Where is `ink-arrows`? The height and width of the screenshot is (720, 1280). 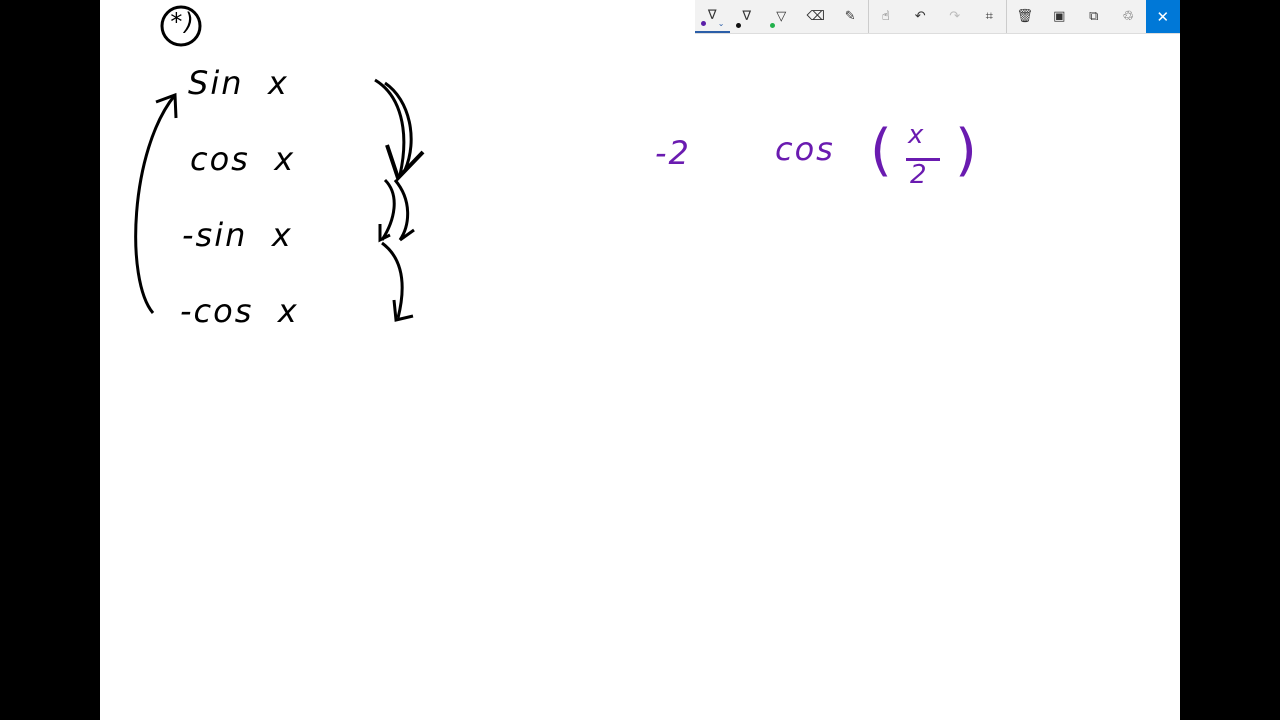
ink-arrows is located at coordinates (279, 163).